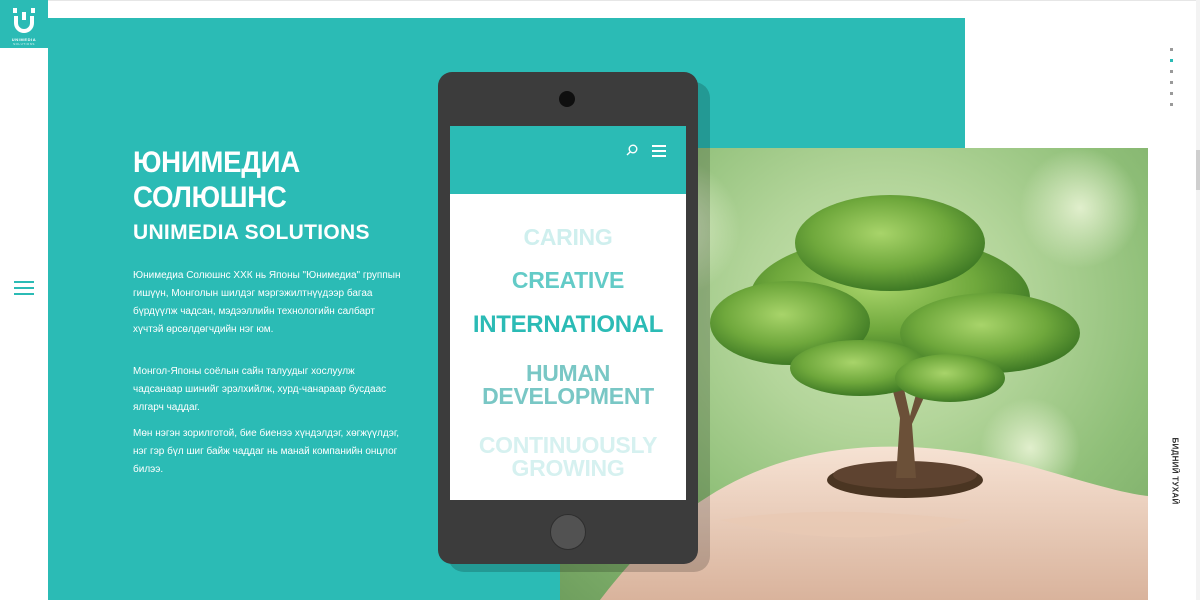 This screenshot has width=1200, height=600. I want to click on value-word-human-development: HUMAN DEVELOPMENT, so click(568, 384).